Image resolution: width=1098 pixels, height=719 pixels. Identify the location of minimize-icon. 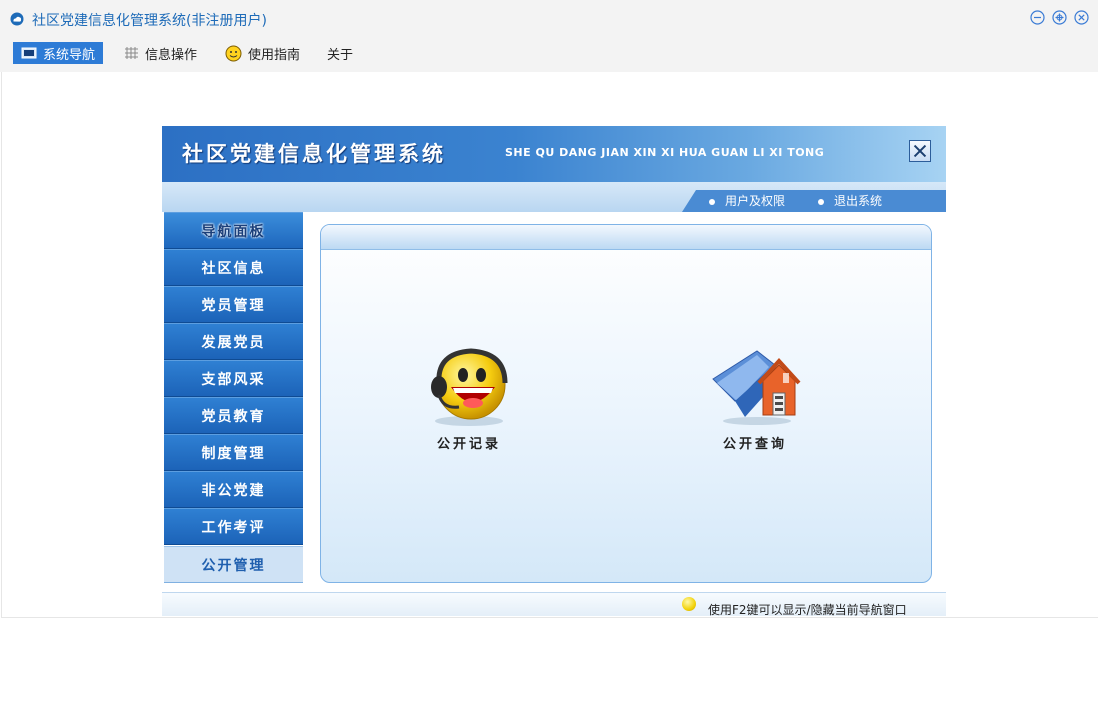
(1037, 17).